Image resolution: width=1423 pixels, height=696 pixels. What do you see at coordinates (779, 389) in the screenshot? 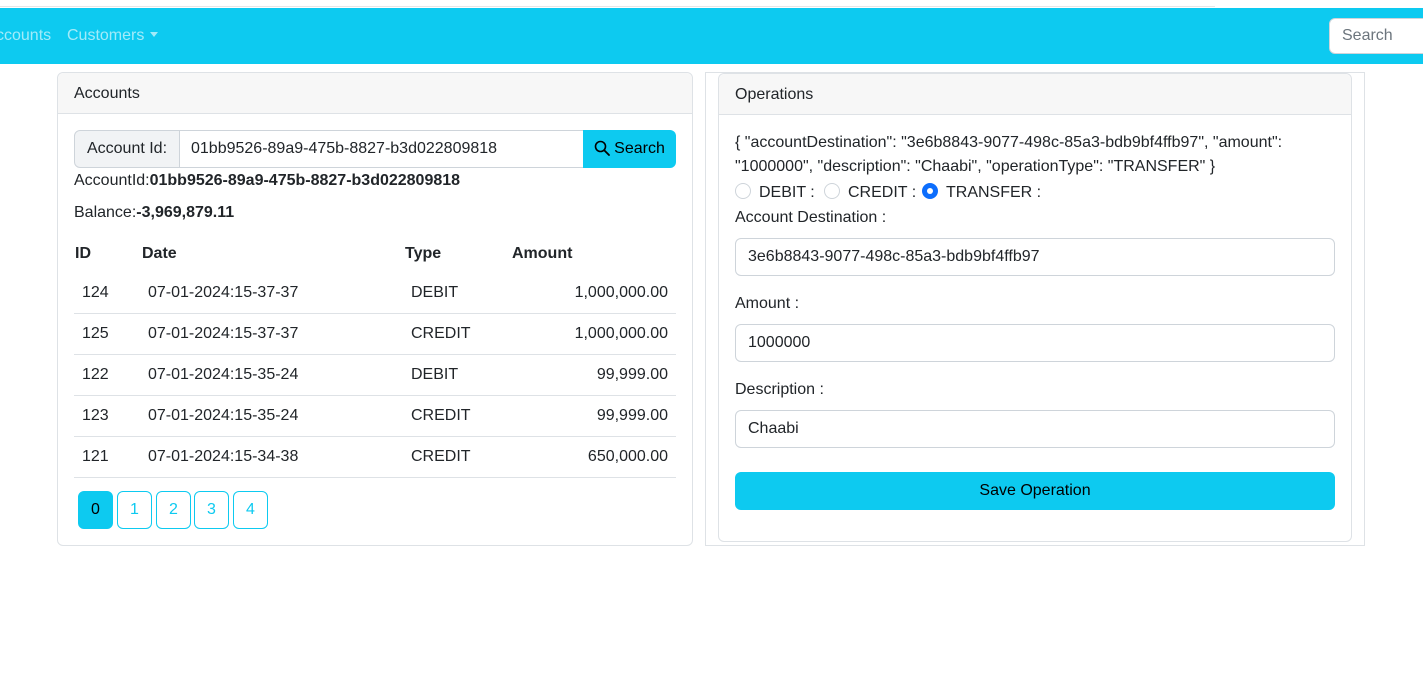
I see `description-label: Description :` at bounding box center [779, 389].